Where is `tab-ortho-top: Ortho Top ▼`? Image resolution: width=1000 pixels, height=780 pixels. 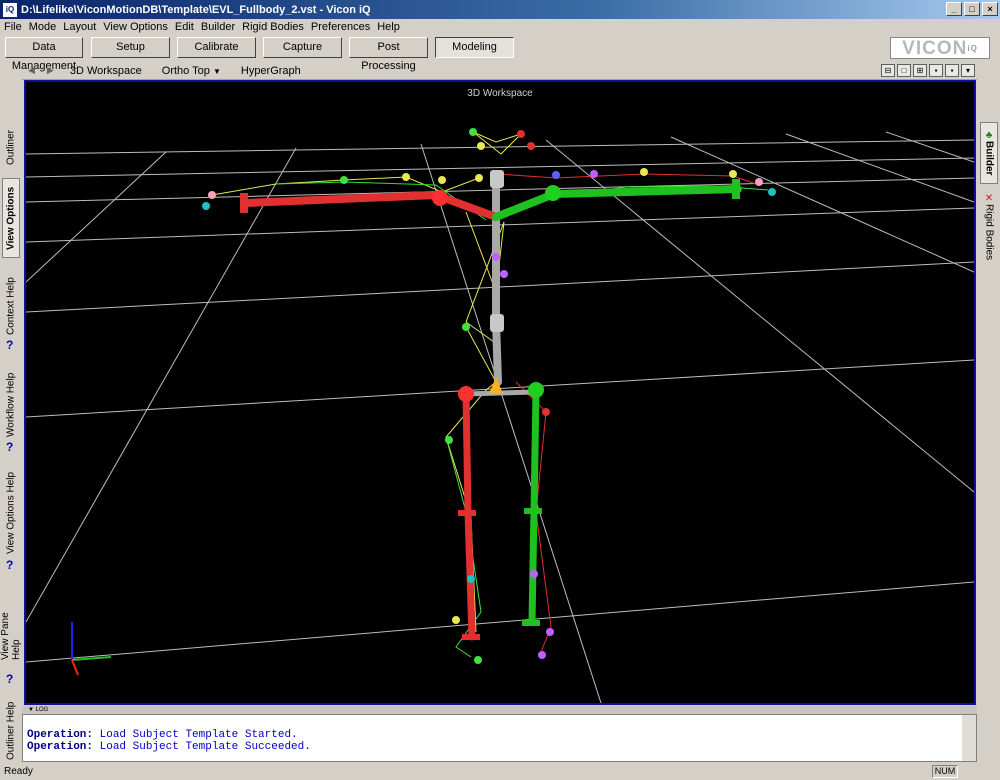
tab-ortho-top: Ortho Top ▼ is located at coordinates (191, 71).